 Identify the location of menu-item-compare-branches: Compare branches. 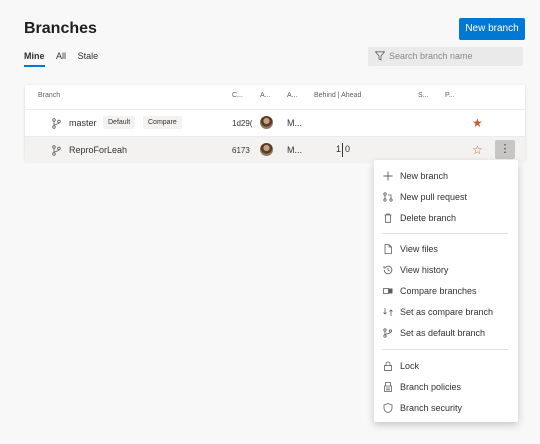
(446, 291).